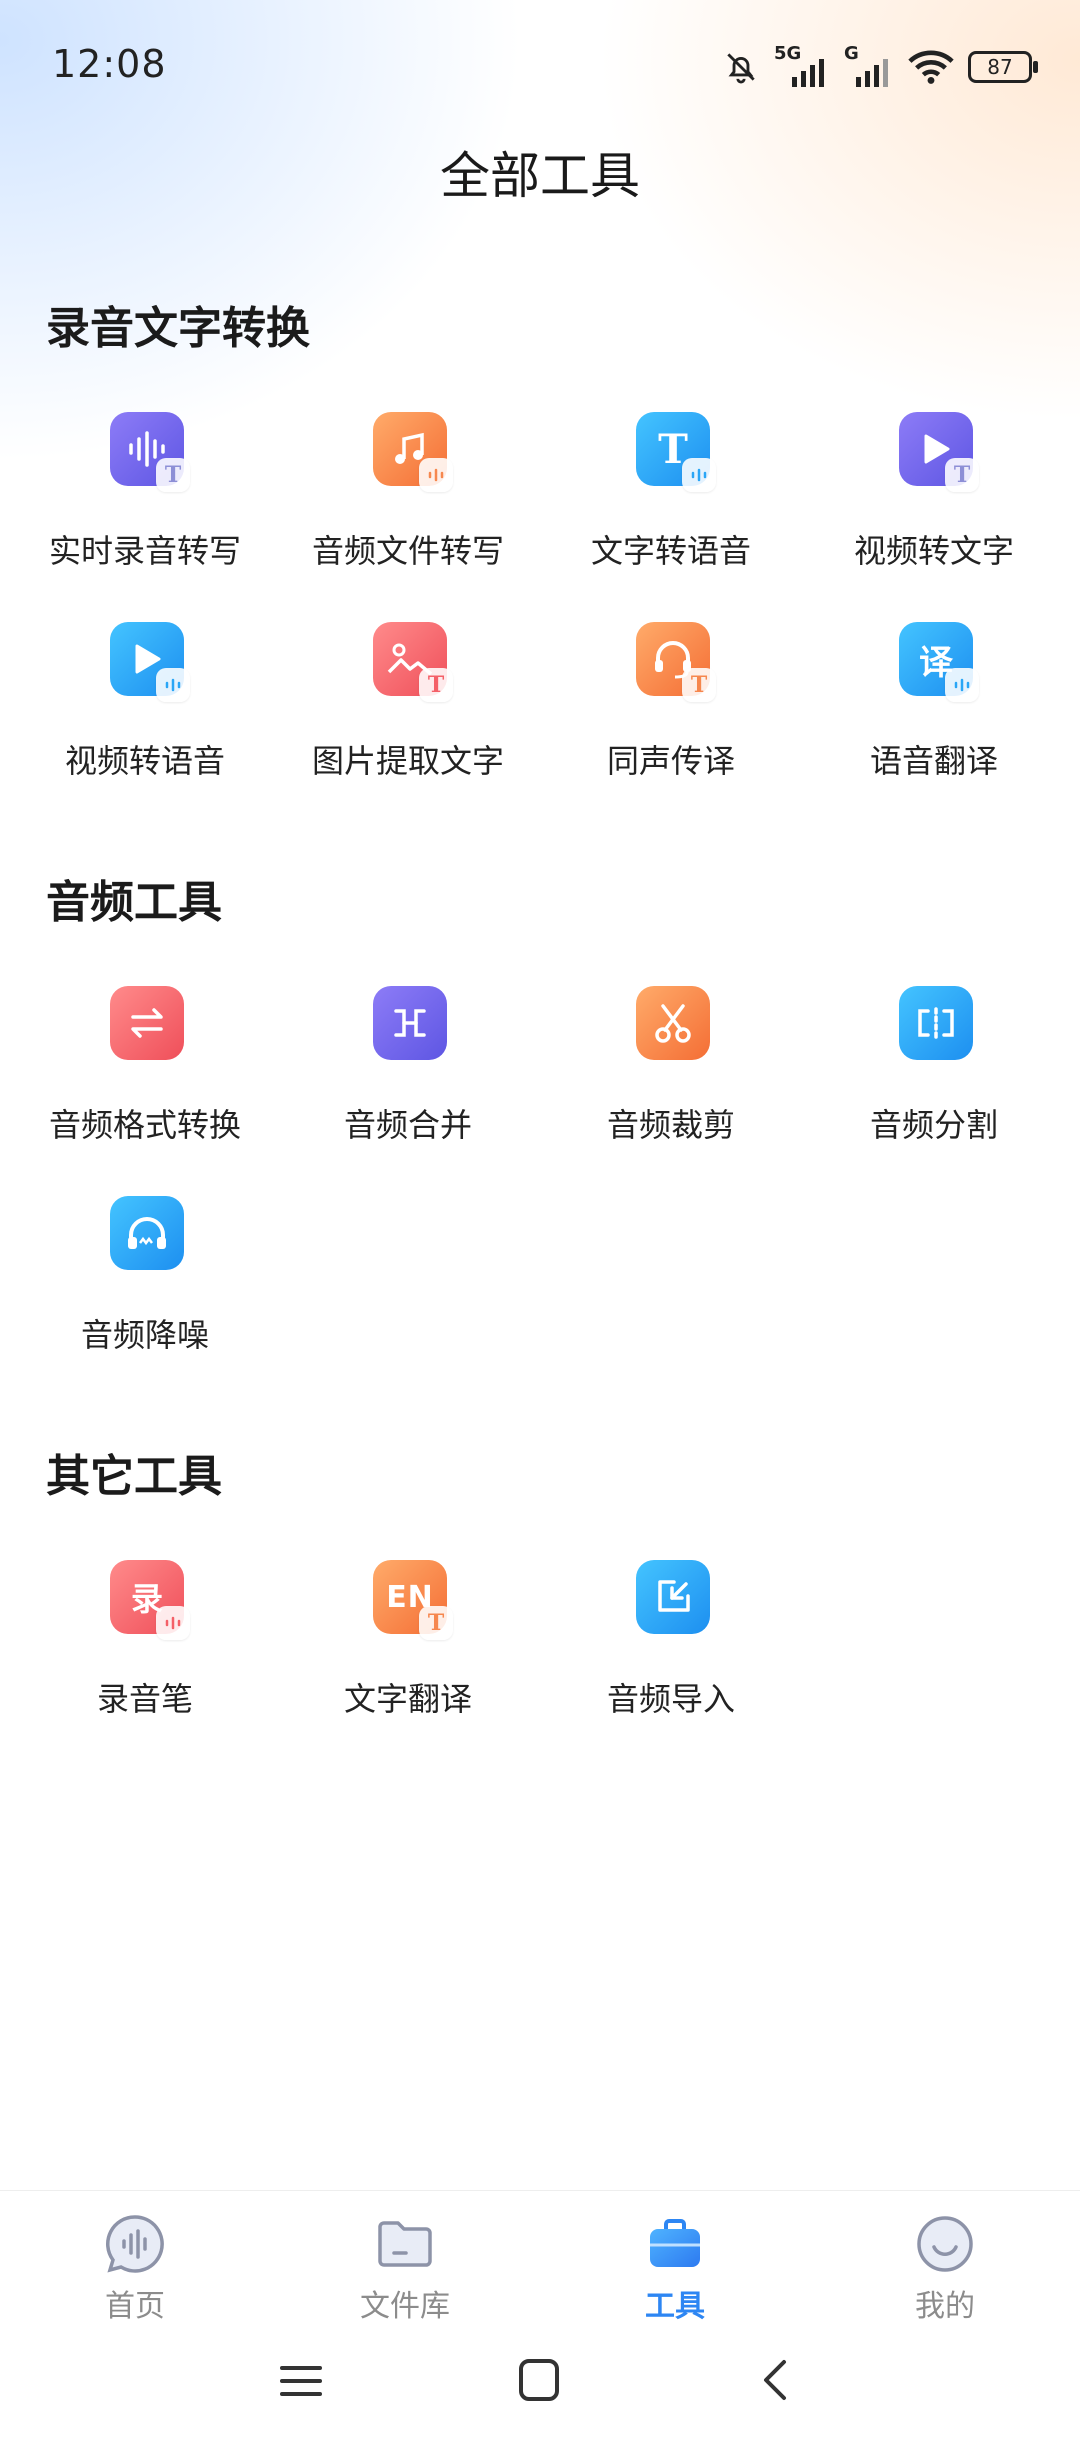  What do you see at coordinates (676, 452) in the screenshot?
I see `text-t-icon: T` at bounding box center [676, 452].